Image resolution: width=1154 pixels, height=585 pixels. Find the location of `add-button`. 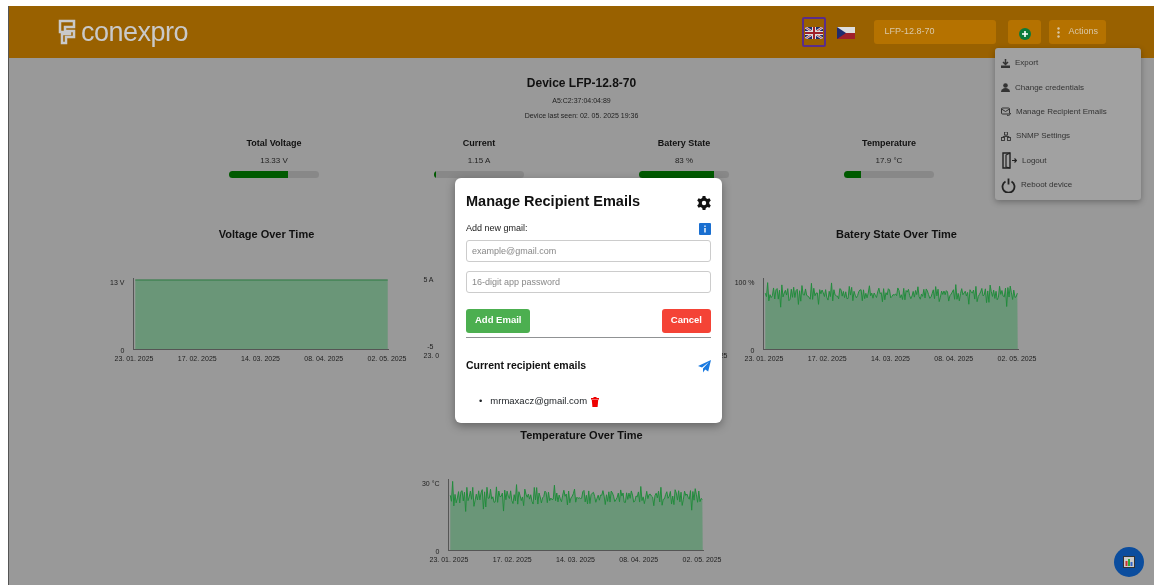

add-button is located at coordinates (1025, 32).